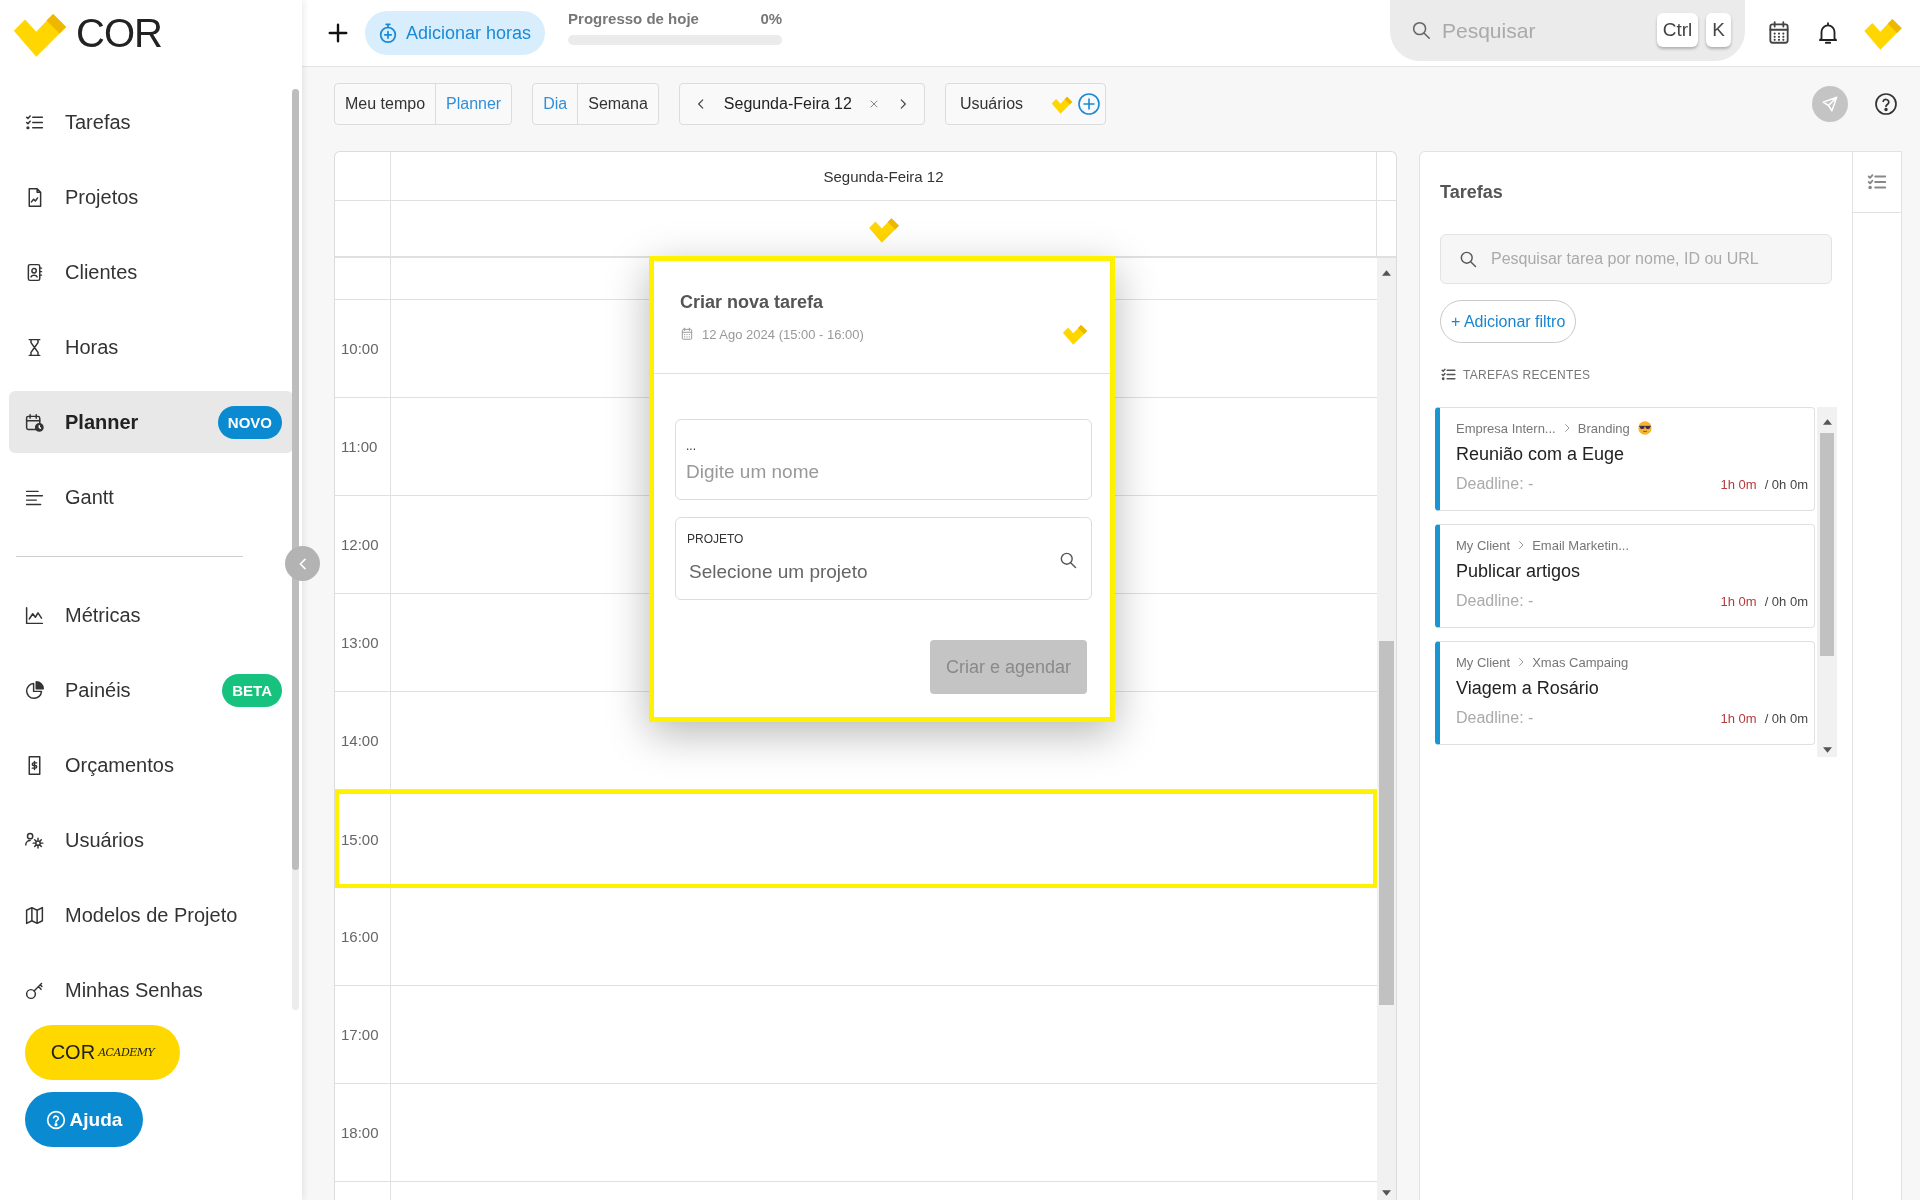  What do you see at coordinates (360, 936) in the screenshot?
I see `hour-label: 16:00` at bounding box center [360, 936].